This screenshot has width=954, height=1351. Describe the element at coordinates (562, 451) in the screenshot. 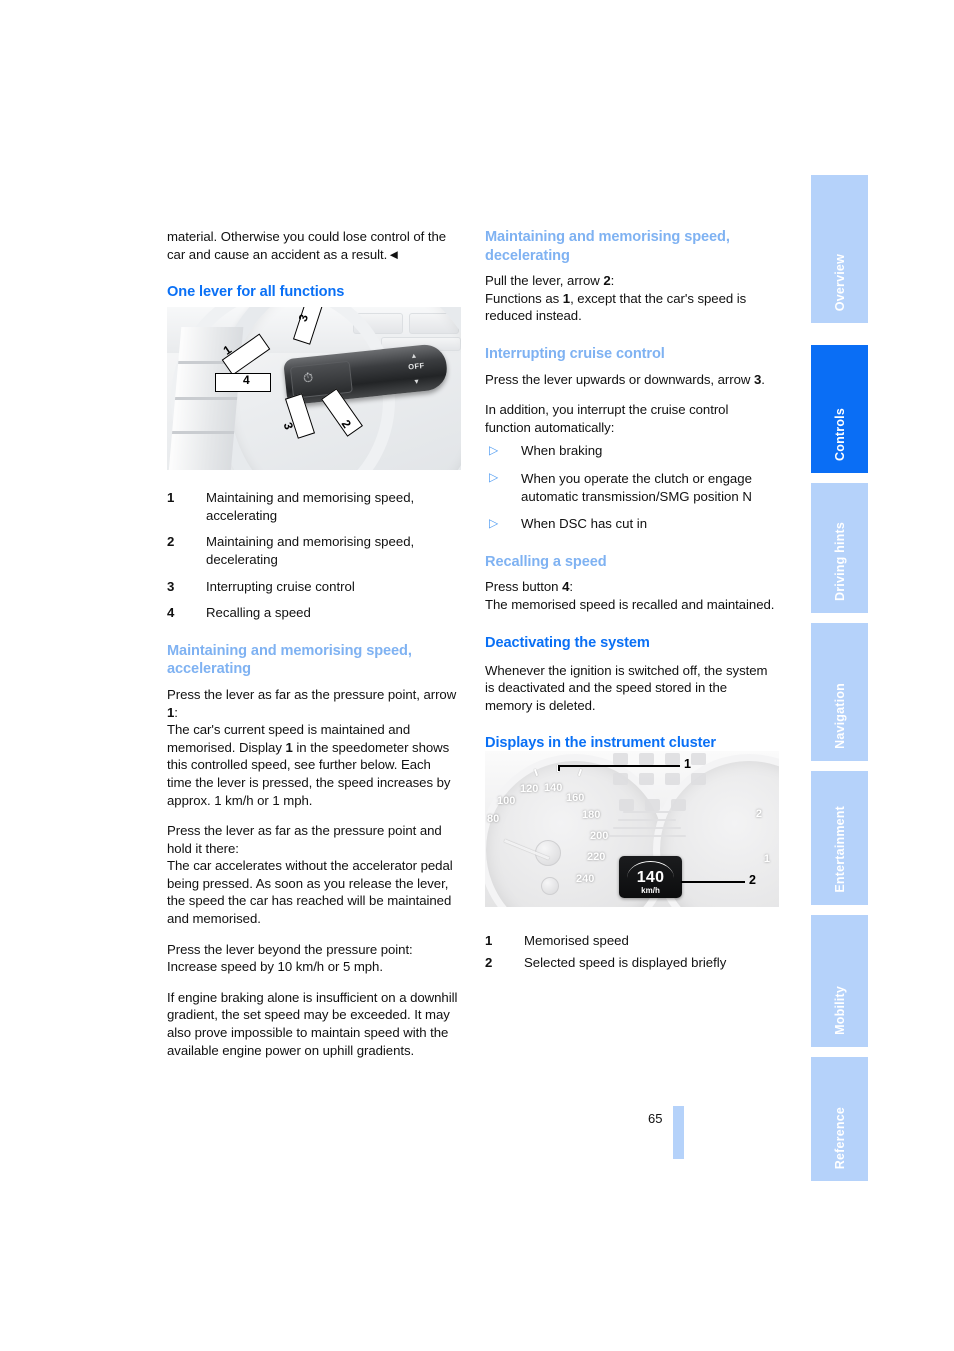

I see `bullet-text: When braking` at that location.